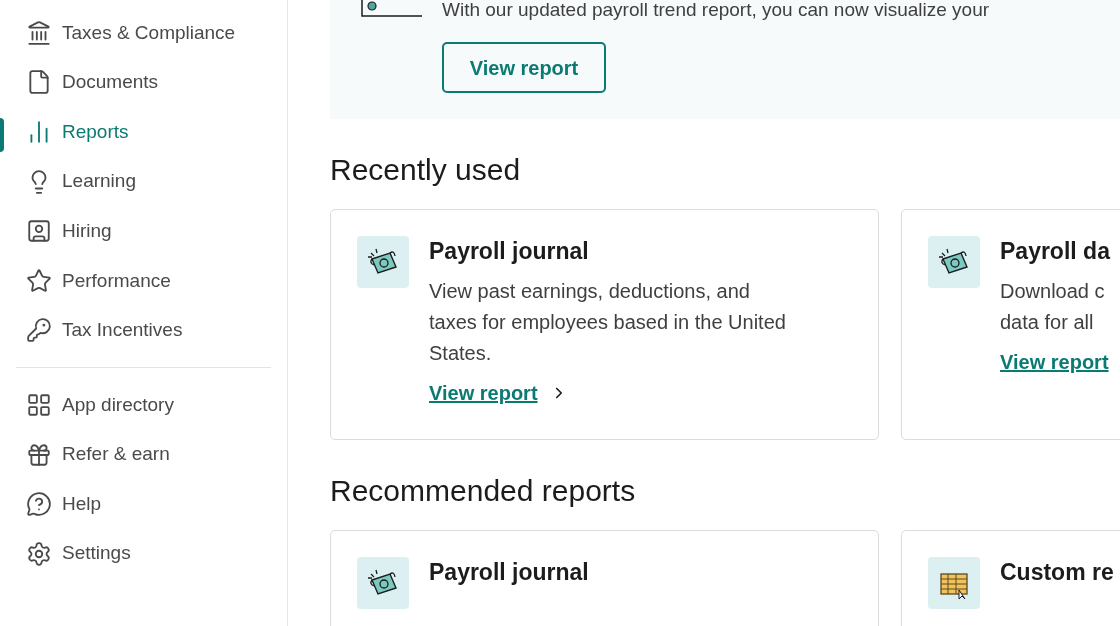  I want to click on report-description-line: Download c, so click(1052, 291).